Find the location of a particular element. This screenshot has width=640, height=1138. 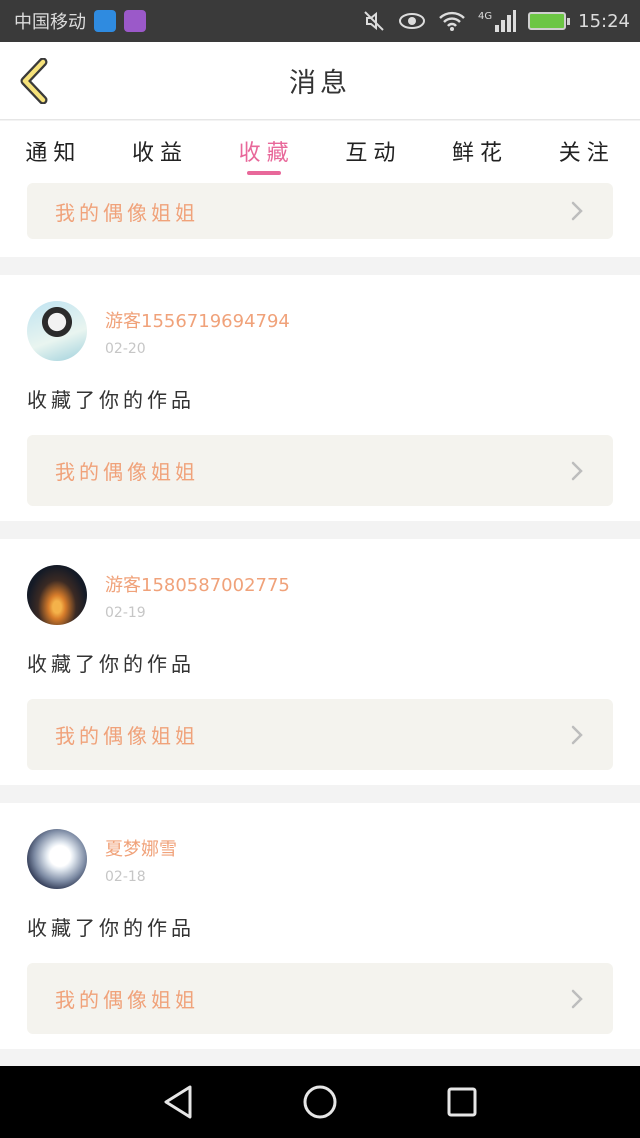

notification-date: 02-18 is located at coordinates (125, 877).